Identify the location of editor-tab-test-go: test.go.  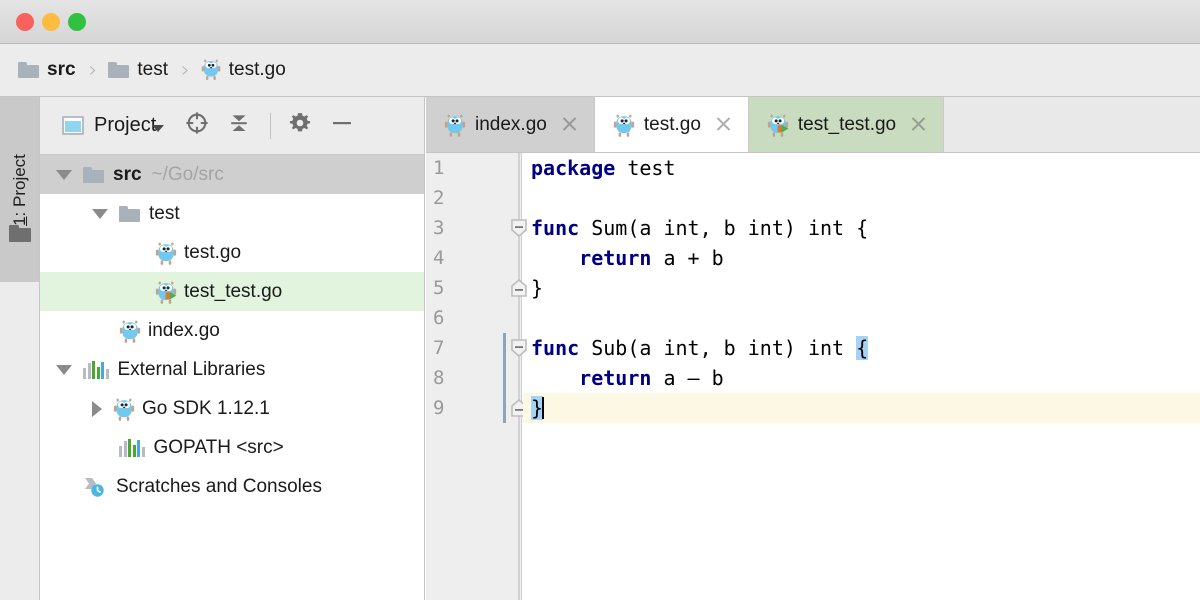
(671, 124).